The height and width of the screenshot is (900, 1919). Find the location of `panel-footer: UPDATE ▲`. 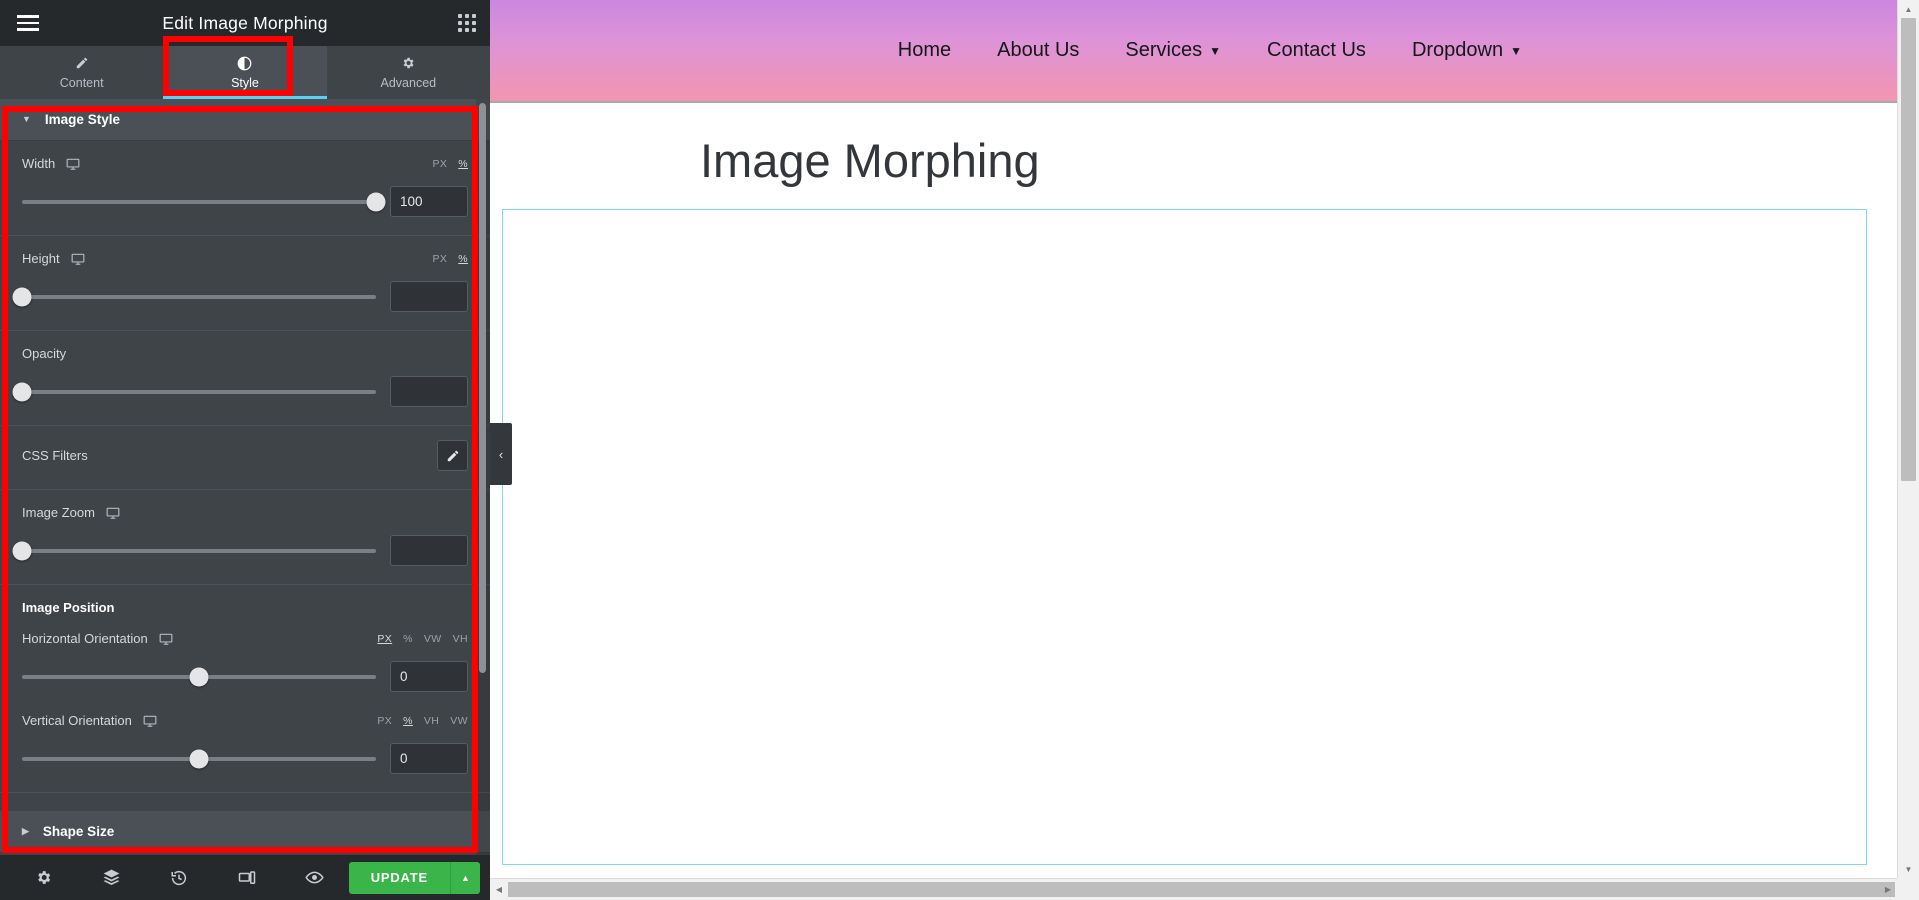

panel-footer: UPDATE ▲ is located at coordinates (245, 877).